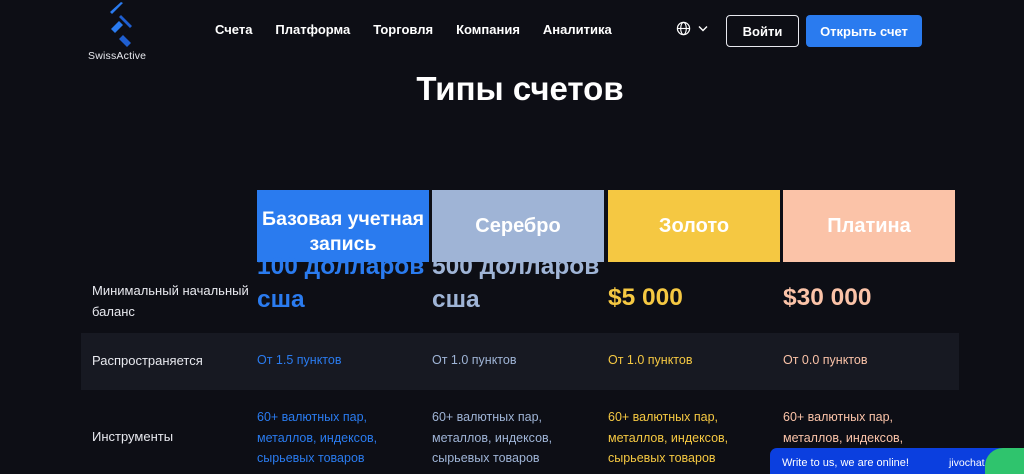  I want to click on balance-platinum: $30 000, so click(827, 297).